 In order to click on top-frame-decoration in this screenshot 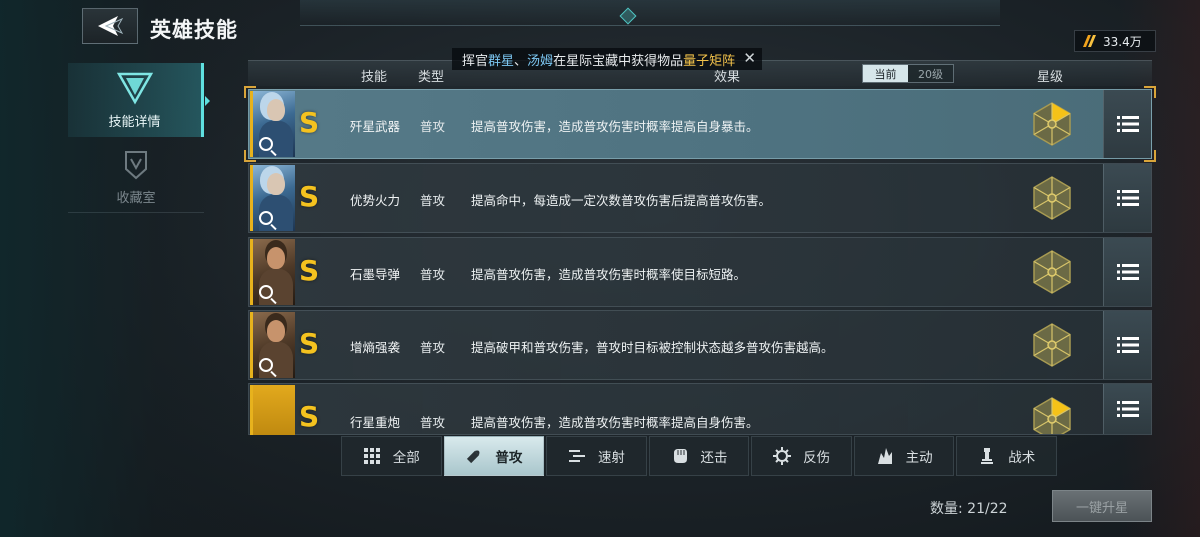, I will do `click(650, 13)`.